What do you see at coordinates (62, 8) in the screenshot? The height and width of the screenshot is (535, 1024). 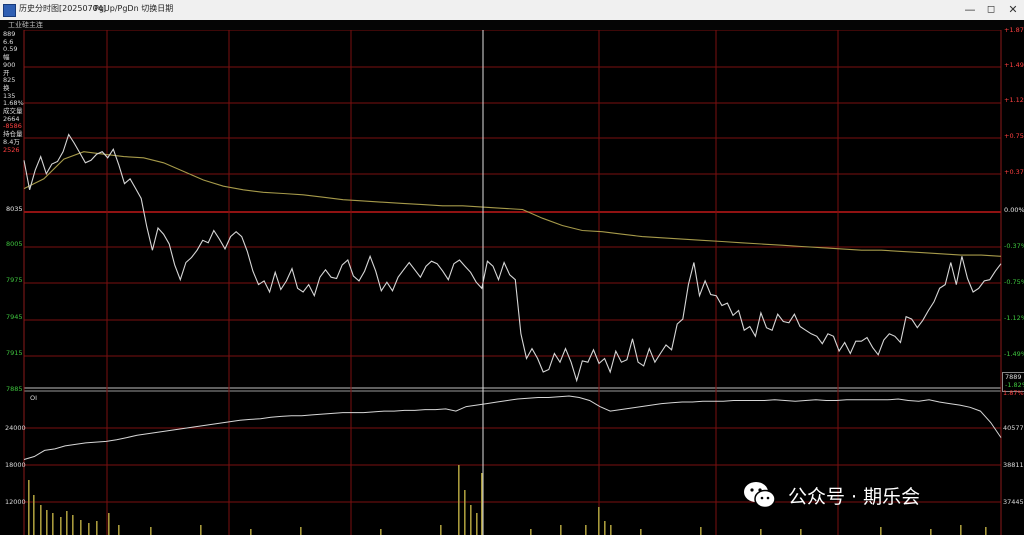 I see `window-title: 历史分时图[20250704]` at bounding box center [62, 8].